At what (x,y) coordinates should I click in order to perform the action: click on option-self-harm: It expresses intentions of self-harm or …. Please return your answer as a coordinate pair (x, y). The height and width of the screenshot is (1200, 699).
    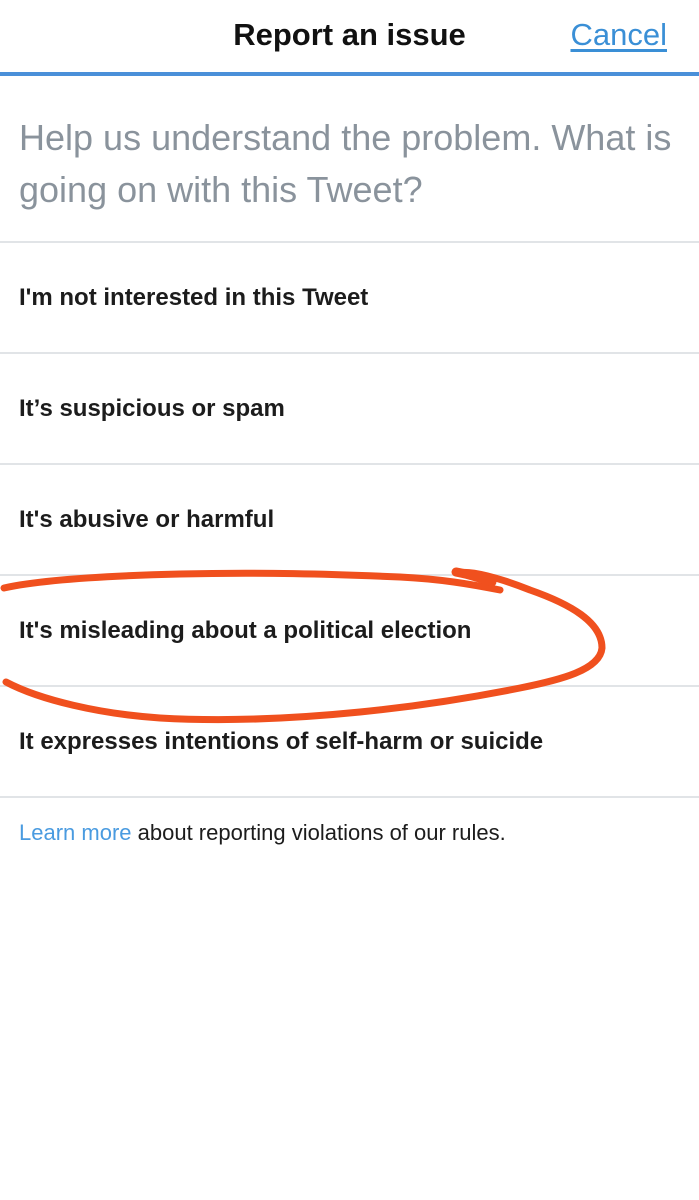
    Looking at the image, I should click on (349, 740).